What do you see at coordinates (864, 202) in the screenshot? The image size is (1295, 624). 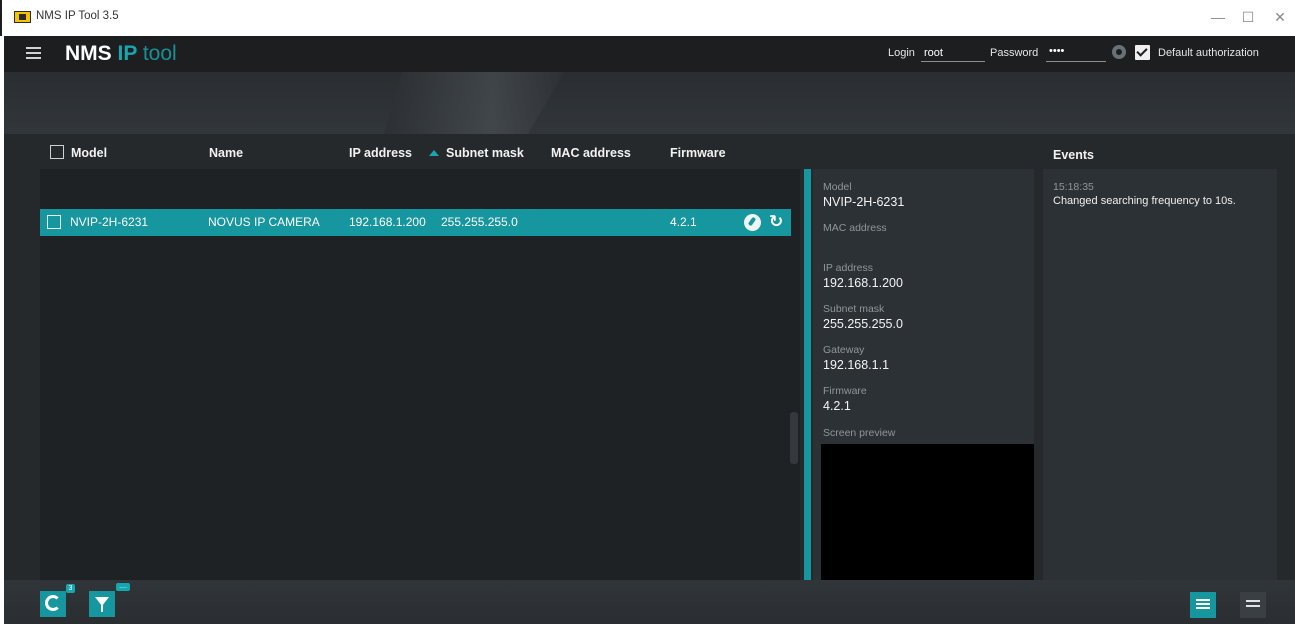 I see `details-model-value: NVIP-2H-6231` at bounding box center [864, 202].